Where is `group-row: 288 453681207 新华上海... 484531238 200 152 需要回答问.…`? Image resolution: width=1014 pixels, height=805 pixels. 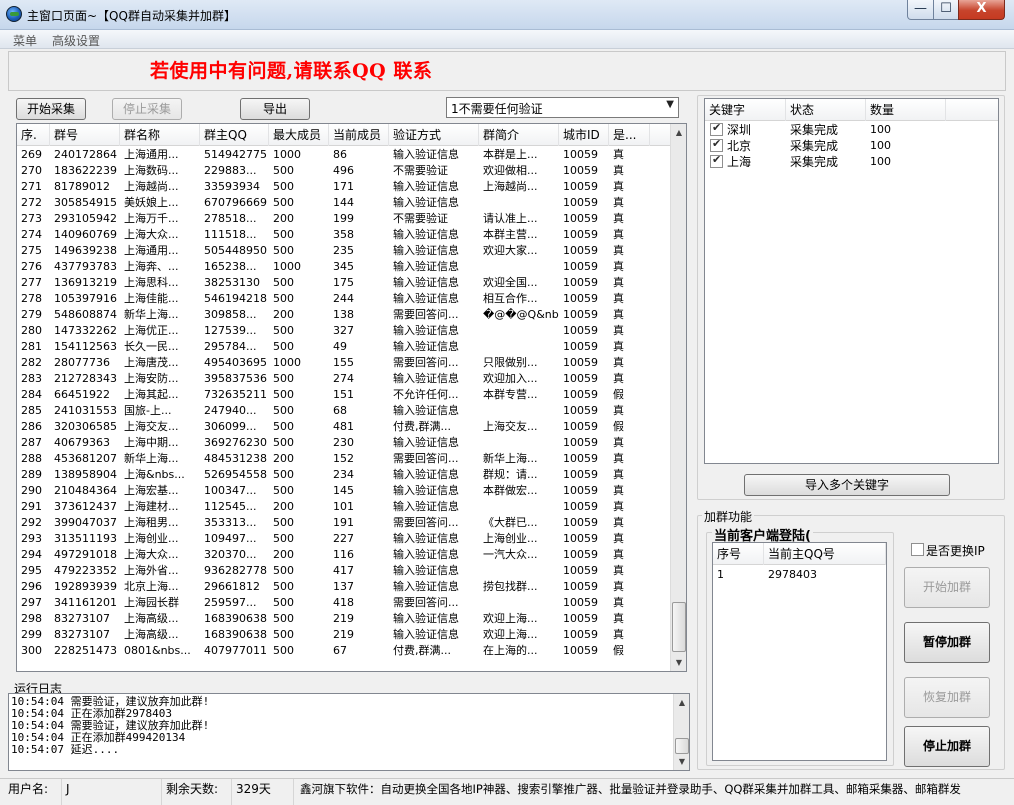
group-row: 288 453681207 新华上海... 484531238 200 152 需要回答问.… is located at coordinates (343, 459).